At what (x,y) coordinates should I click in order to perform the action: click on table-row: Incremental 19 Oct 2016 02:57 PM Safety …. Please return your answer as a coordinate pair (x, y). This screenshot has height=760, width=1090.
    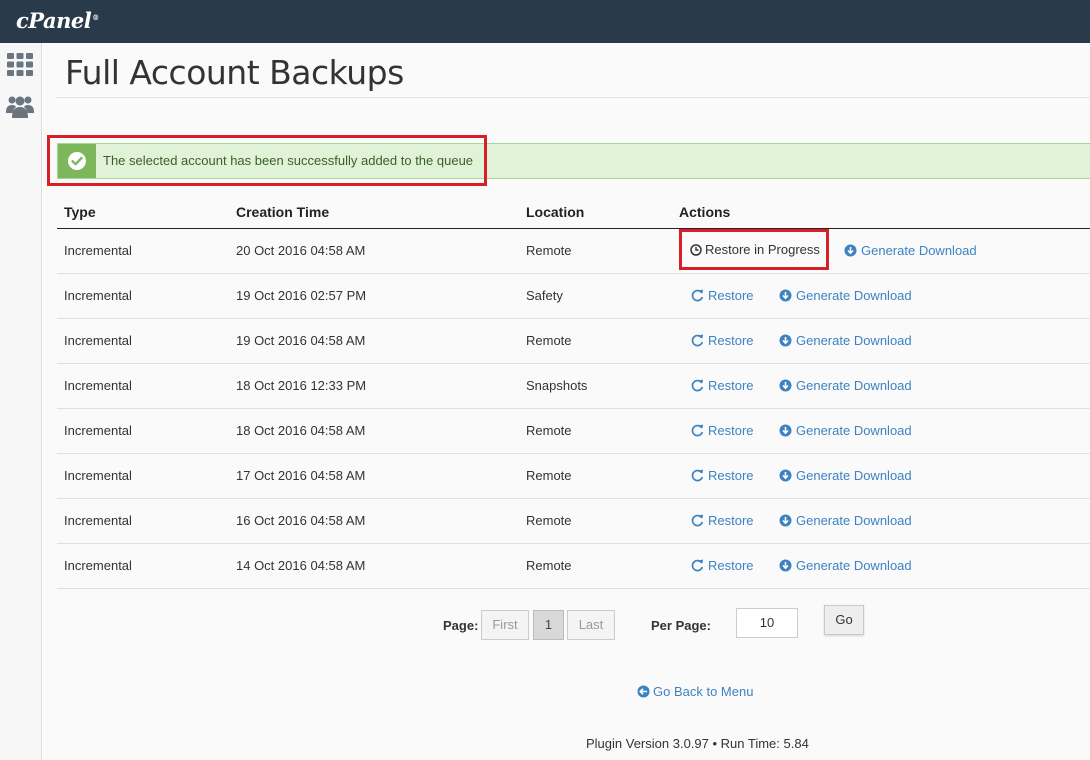
    Looking at the image, I should click on (573, 296).